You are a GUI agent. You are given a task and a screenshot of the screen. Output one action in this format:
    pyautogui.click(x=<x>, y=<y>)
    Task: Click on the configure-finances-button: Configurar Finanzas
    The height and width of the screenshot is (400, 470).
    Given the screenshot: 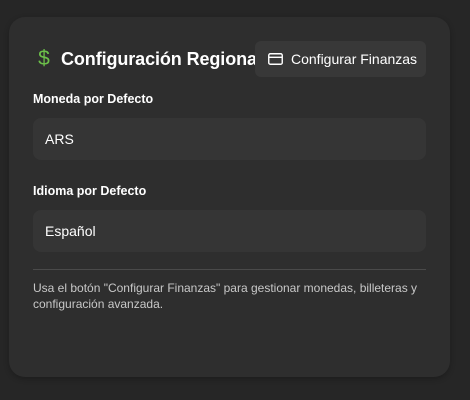 What is the action you would take?
    pyautogui.click(x=340, y=59)
    